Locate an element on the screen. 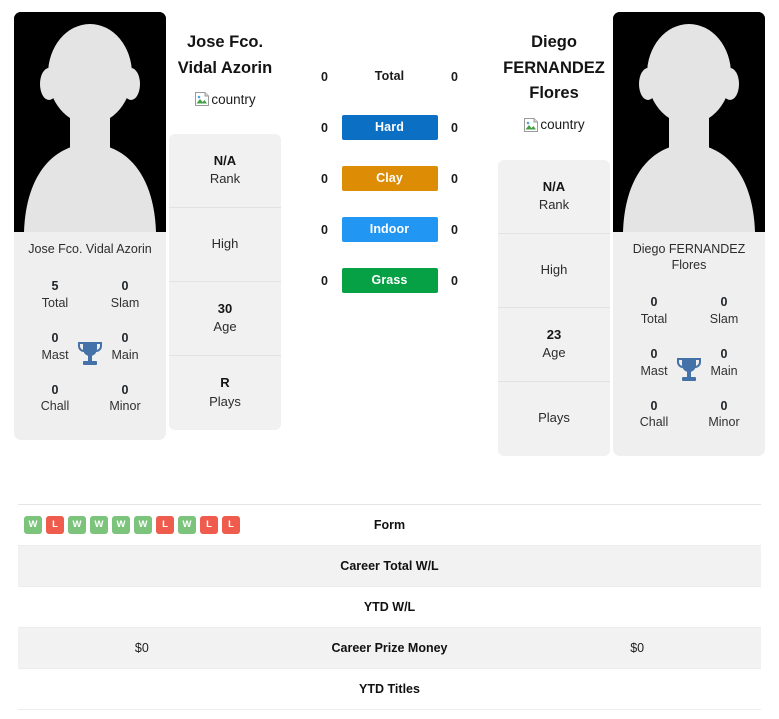  row-label-career-total-wl: Career Total W/L is located at coordinates (389, 566).